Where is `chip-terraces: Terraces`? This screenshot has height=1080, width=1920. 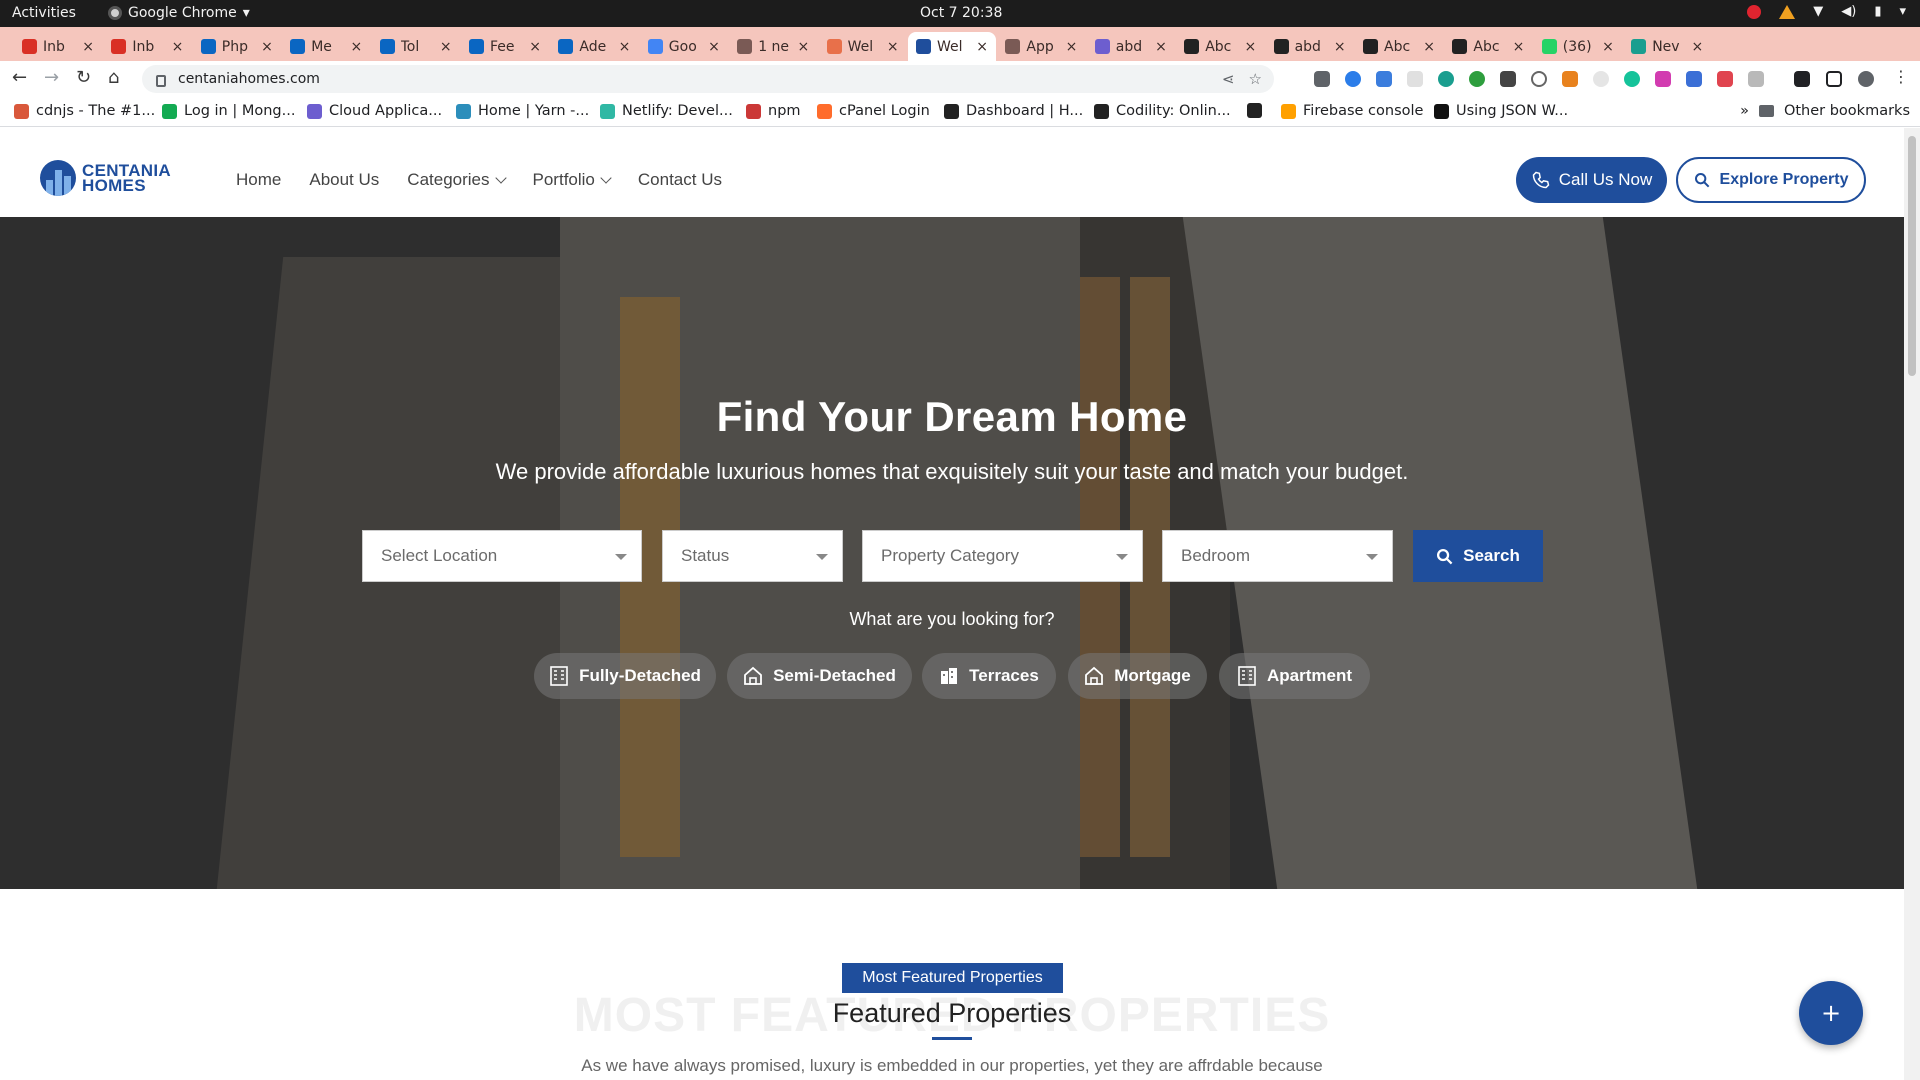 chip-terraces: Terraces is located at coordinates (989, 676).